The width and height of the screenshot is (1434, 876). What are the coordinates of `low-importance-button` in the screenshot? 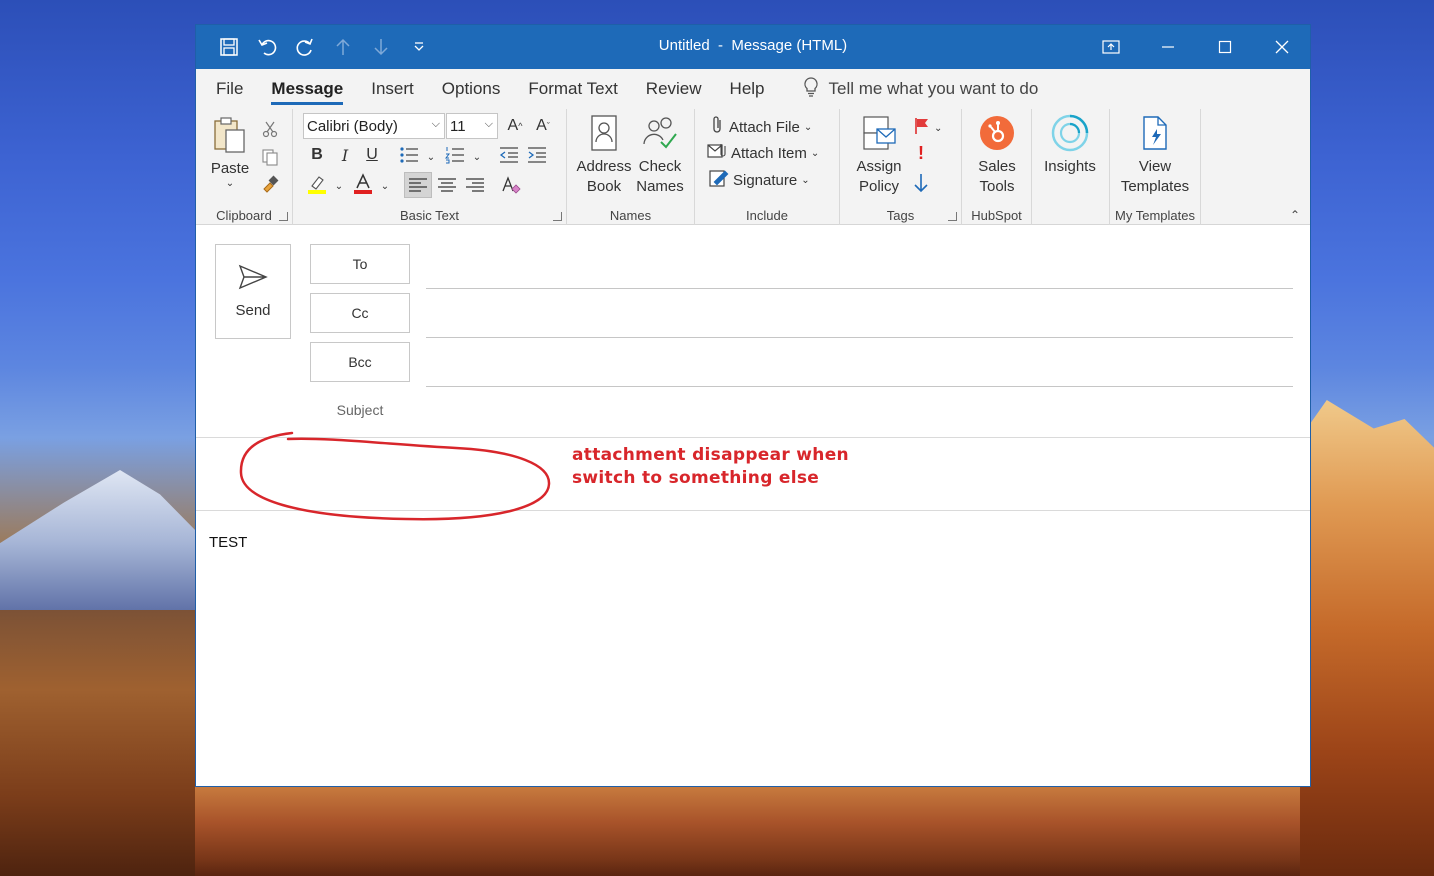 It's located at (921, 185).